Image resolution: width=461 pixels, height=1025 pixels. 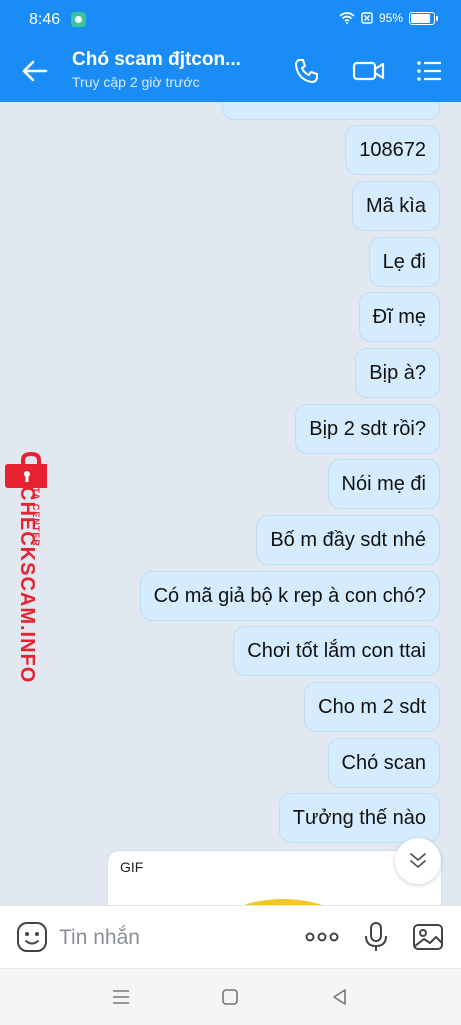 I want to click on no-sim-icon, so click(x=367, y=18).